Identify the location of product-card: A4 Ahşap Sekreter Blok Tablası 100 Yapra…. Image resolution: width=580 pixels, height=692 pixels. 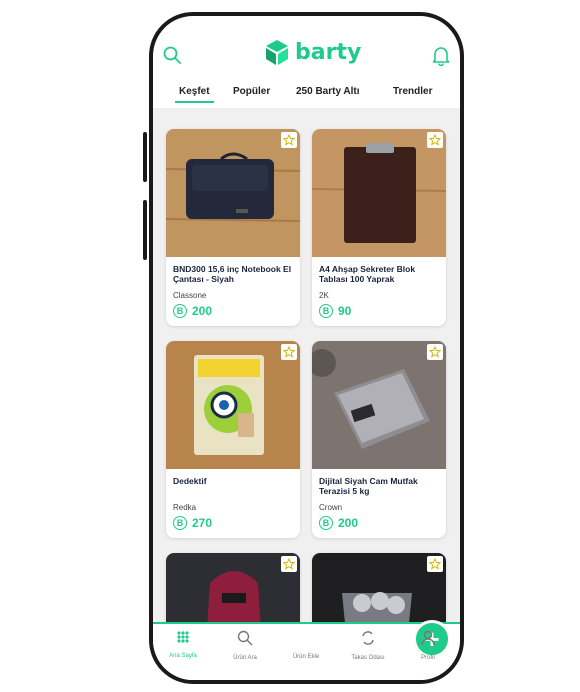
(379, 227).